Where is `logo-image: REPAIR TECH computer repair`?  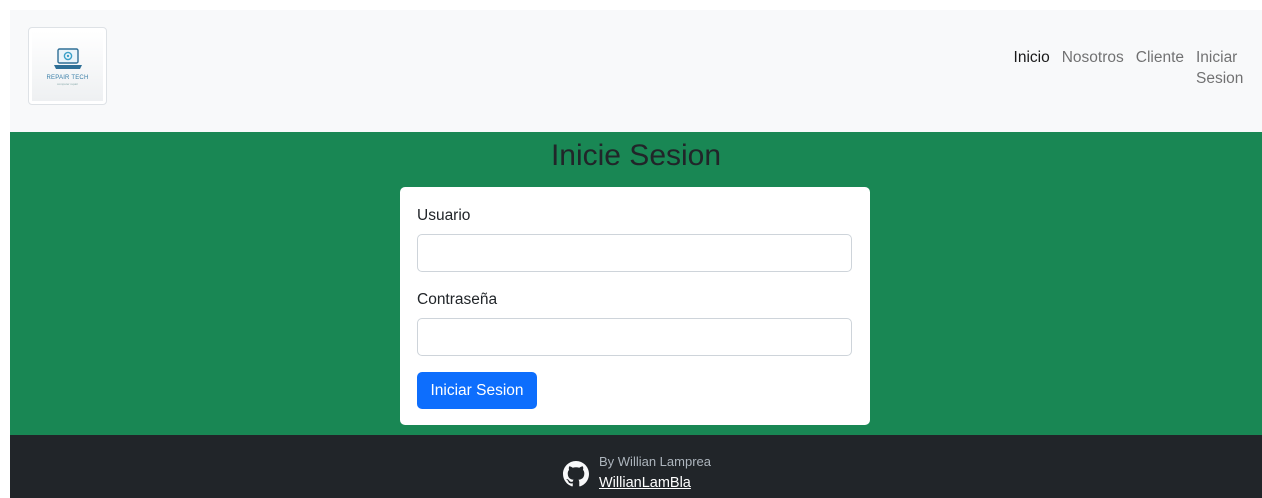 logo-image: REPAIR TECH computer repair is located at coordinates (67, 66).